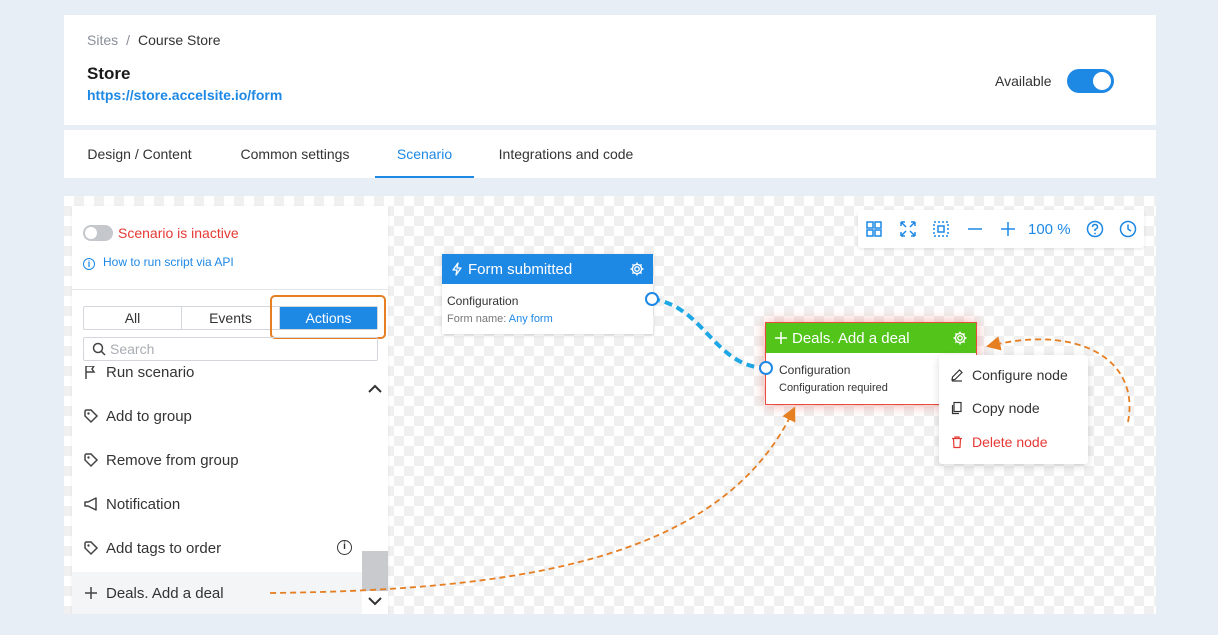 The height and width of the screenshot is (635, 1218). Describe the element at coordinates (957, 375) in the screenshot. I see `pencil-icon` at that location.